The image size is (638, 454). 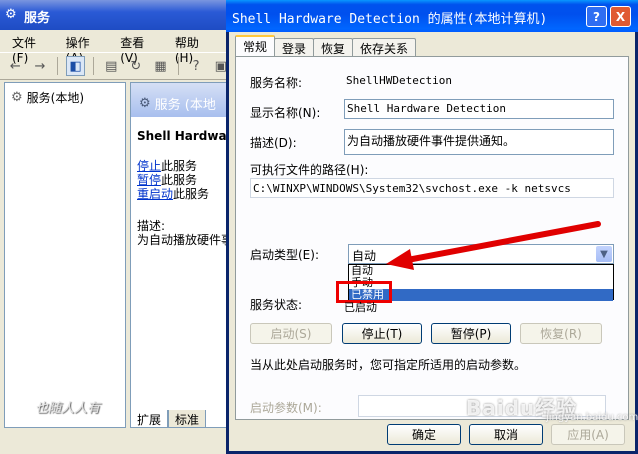 I want to click on pause-button: 暂停(P), so click(x=471, y=333).